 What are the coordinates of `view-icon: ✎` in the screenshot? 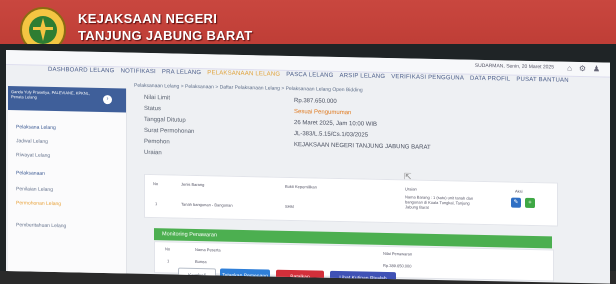 It's located at (516, 202).